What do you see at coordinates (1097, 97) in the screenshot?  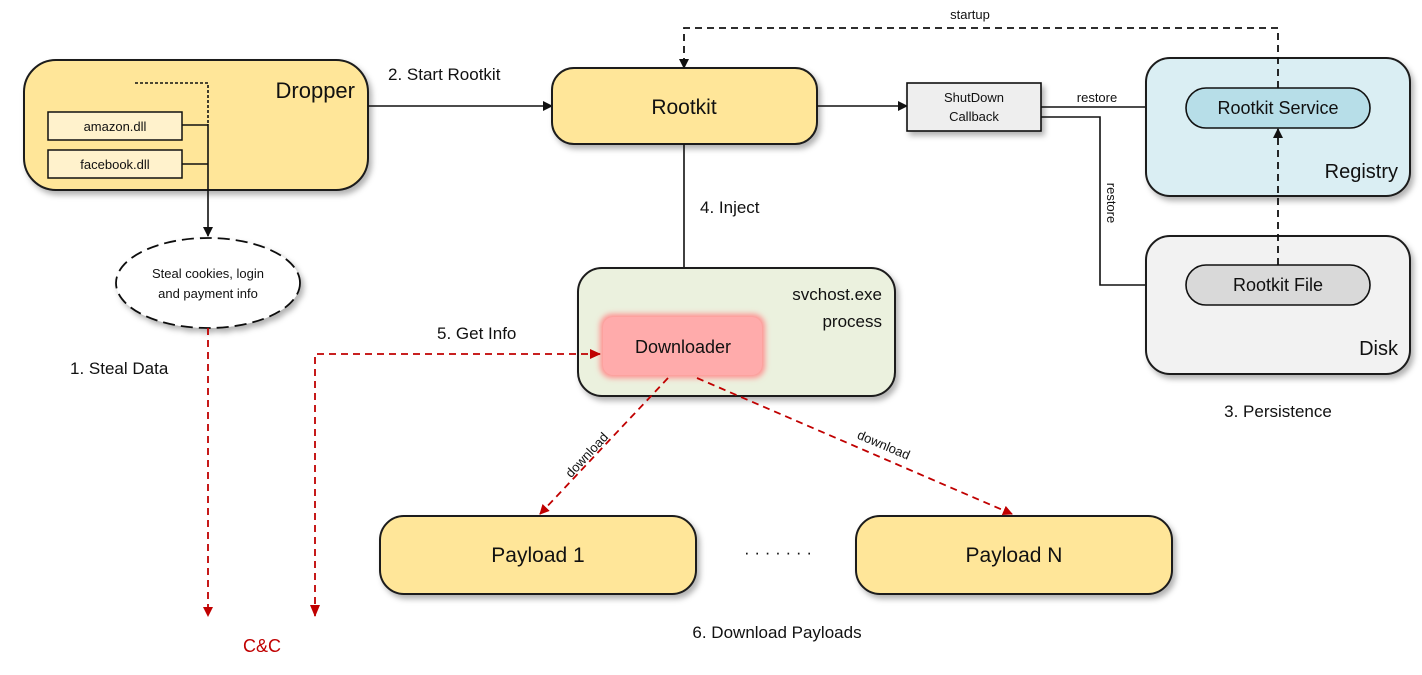 I see `restore-label-1: restore` at bounding box center [1097, 97].